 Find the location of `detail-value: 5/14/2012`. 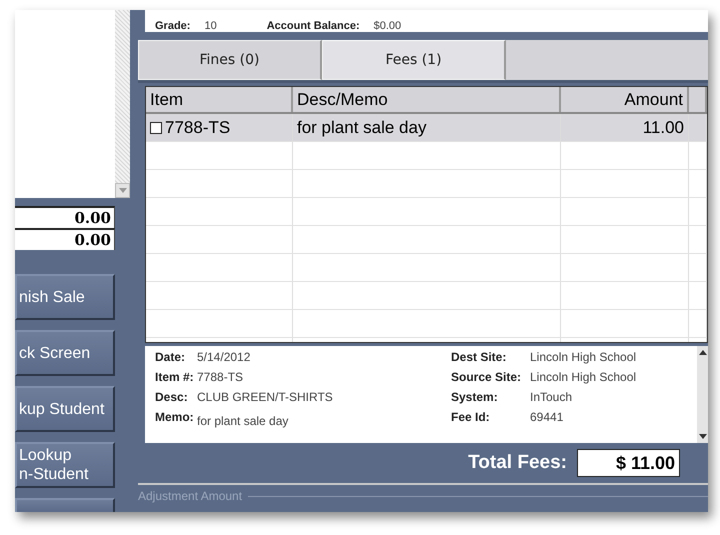

detail-value: 5/14/2012 is located at coordinates (223, 358).